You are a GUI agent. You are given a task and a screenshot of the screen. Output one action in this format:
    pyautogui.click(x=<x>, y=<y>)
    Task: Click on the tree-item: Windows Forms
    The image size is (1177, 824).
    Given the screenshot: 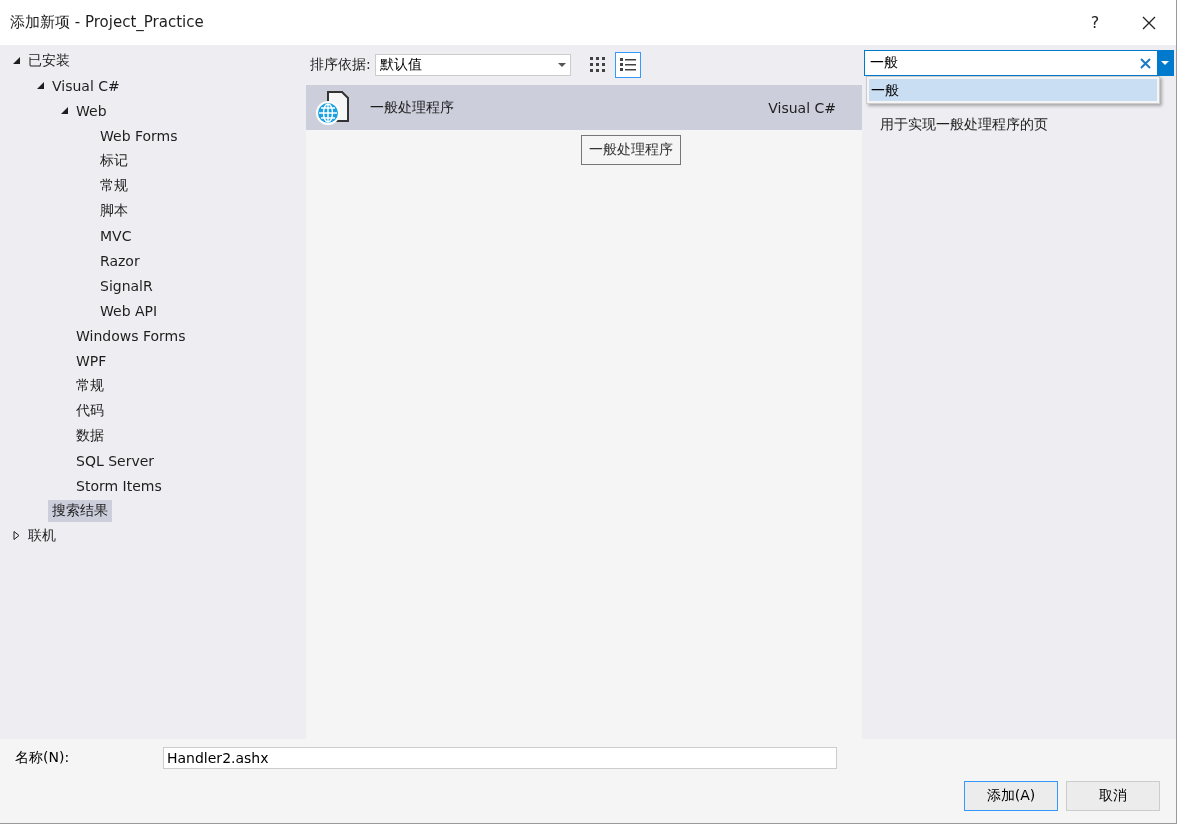 What is the action you would take?
    pyautogui.click(x=131, y=335)
    